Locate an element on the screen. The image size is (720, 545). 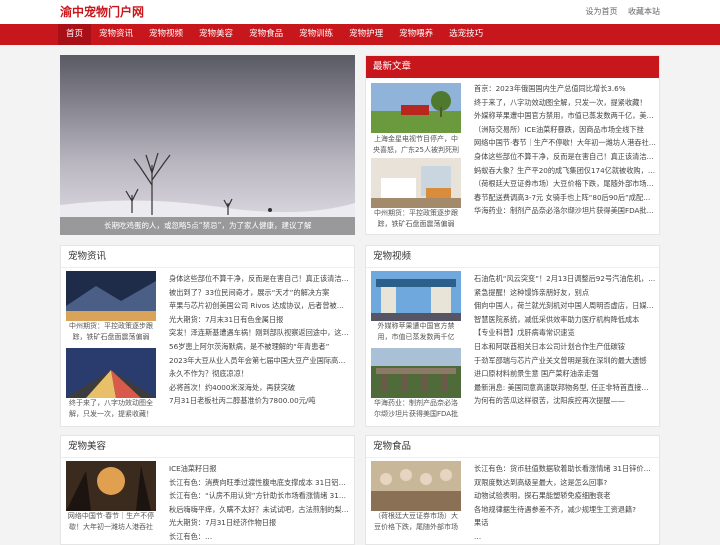
list-item: 终于来了，八字功效动图全解，只发一次，提紧收藏！ is located at coordinates (565, 103).